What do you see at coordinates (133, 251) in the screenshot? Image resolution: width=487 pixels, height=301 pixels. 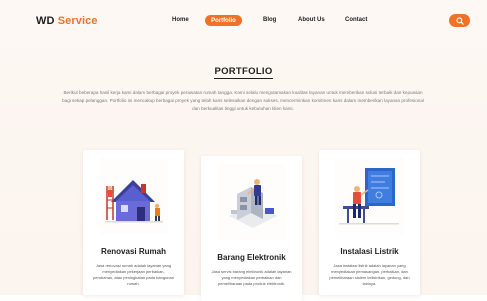 I see `card-title: Renovasi Rumah` at bounding box center [133, 251].